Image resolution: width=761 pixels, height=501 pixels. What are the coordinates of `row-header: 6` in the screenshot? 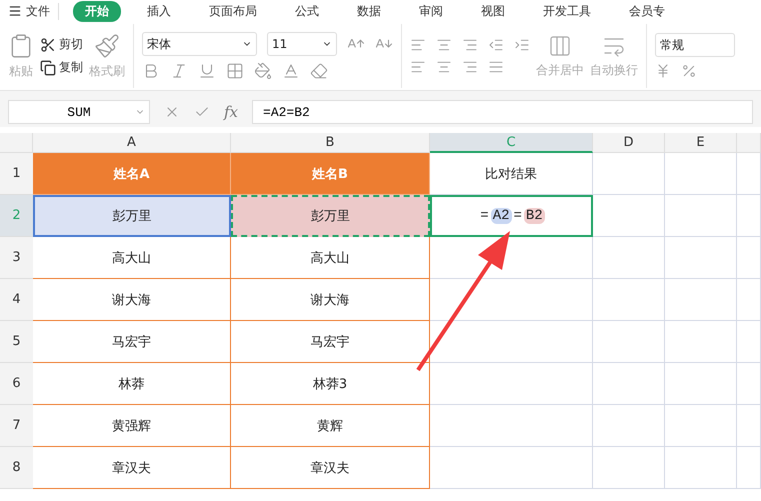 It's located at (16, 384).